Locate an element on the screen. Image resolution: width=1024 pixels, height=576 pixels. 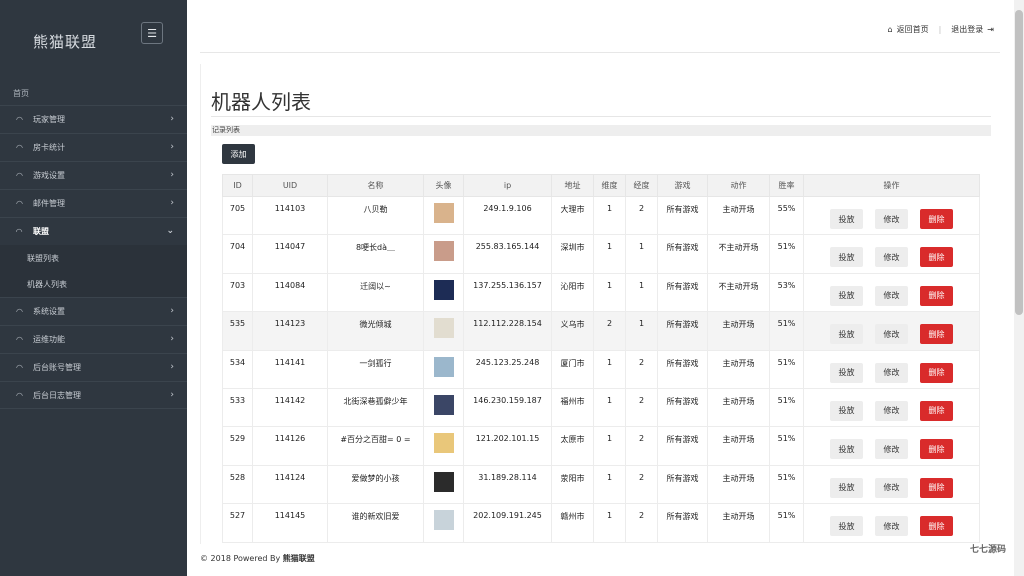
scrollbar is located at coordinates (1019, 288).